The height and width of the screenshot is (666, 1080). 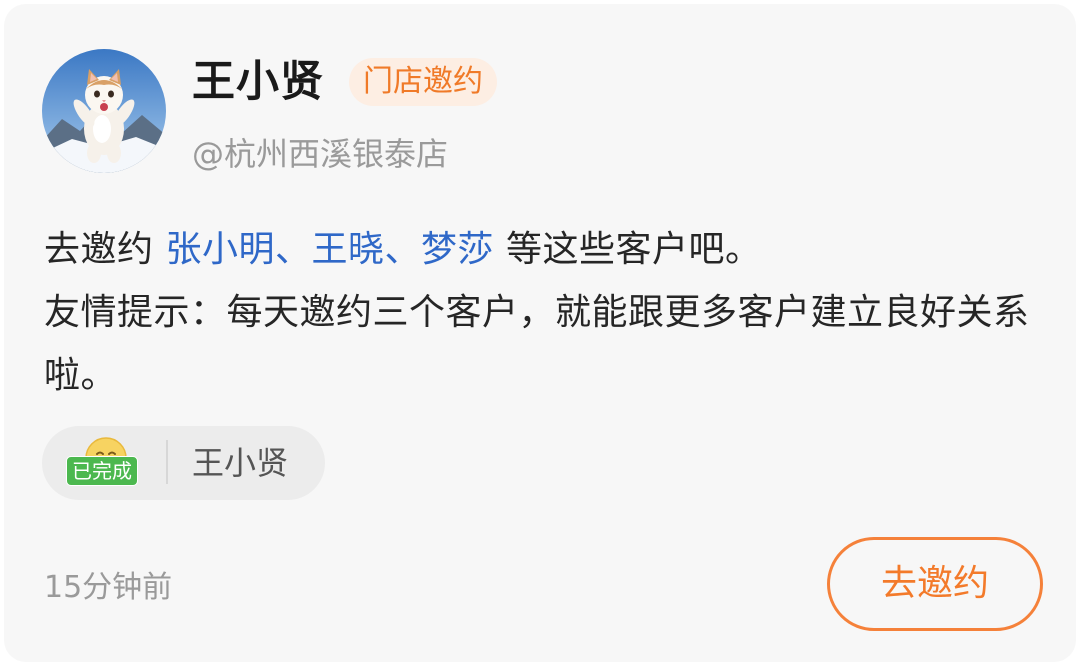 I want to click on store-invite-tag: 门店邀约, so click(x=423, y=82).